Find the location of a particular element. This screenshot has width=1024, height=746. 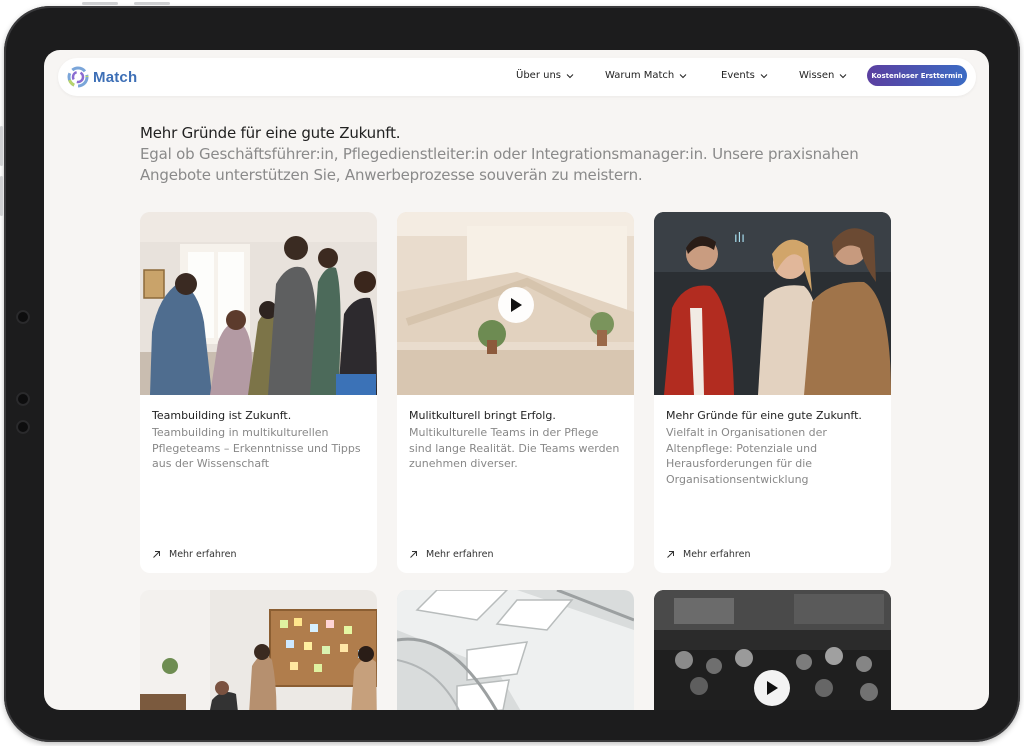

card-title: Teambuilding ist Zukunft. is located at coordinates (222, 415).